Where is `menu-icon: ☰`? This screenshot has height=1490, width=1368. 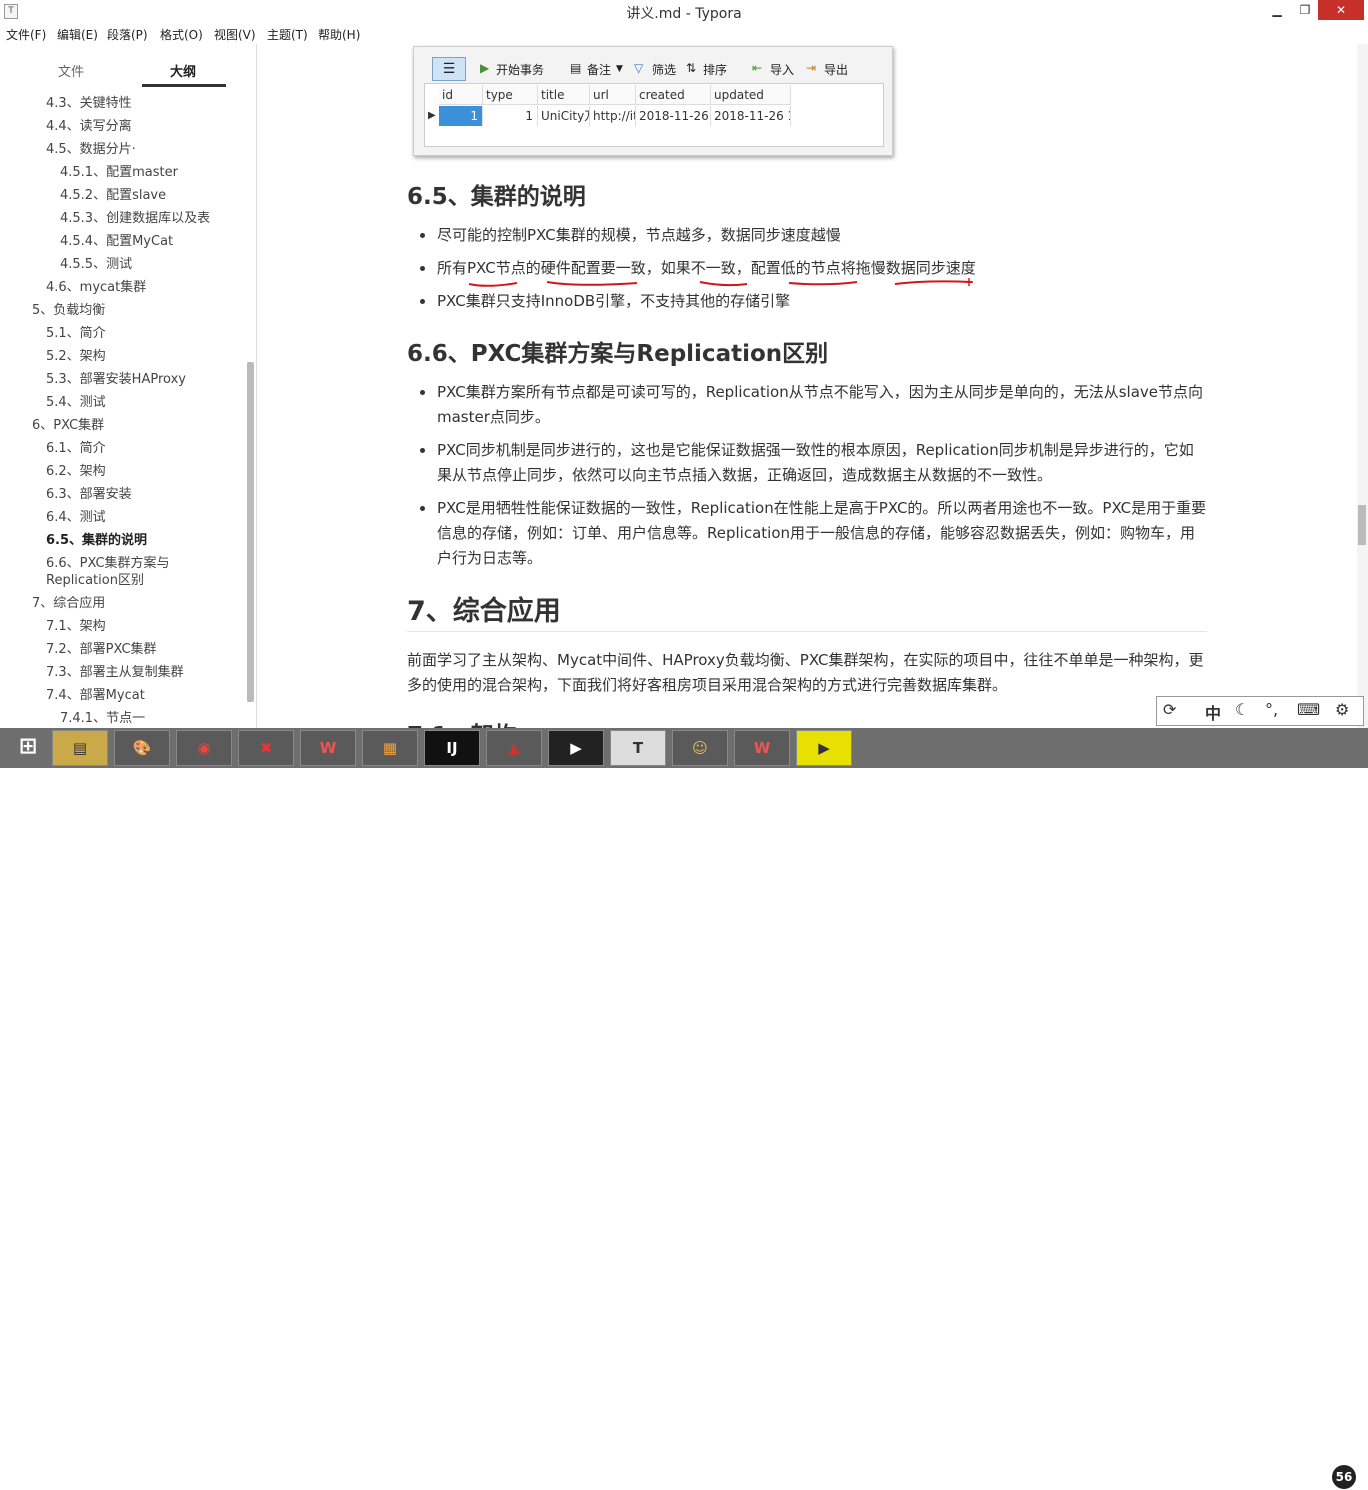 menu-icon: ☰ is located at coordinates (449, 69).